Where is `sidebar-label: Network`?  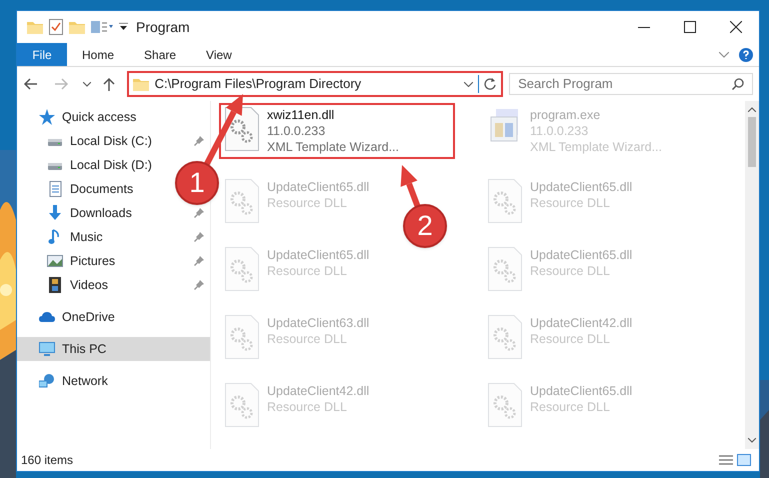 sidebar-label: Network is located at coordinates (85, 381).